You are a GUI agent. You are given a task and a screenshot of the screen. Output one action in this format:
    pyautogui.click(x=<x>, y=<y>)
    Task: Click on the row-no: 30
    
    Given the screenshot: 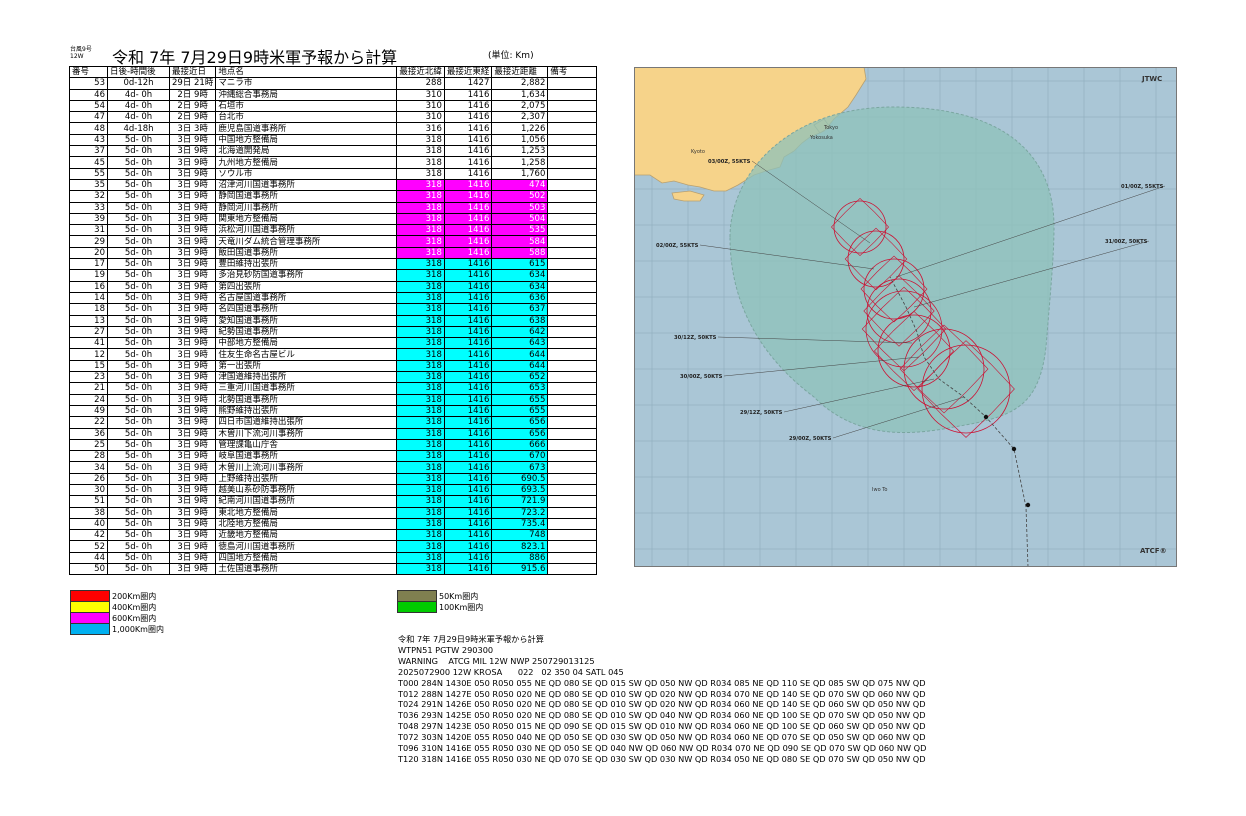 What is the action you would take?
    pyautogui.click(x=88, y=490)
    